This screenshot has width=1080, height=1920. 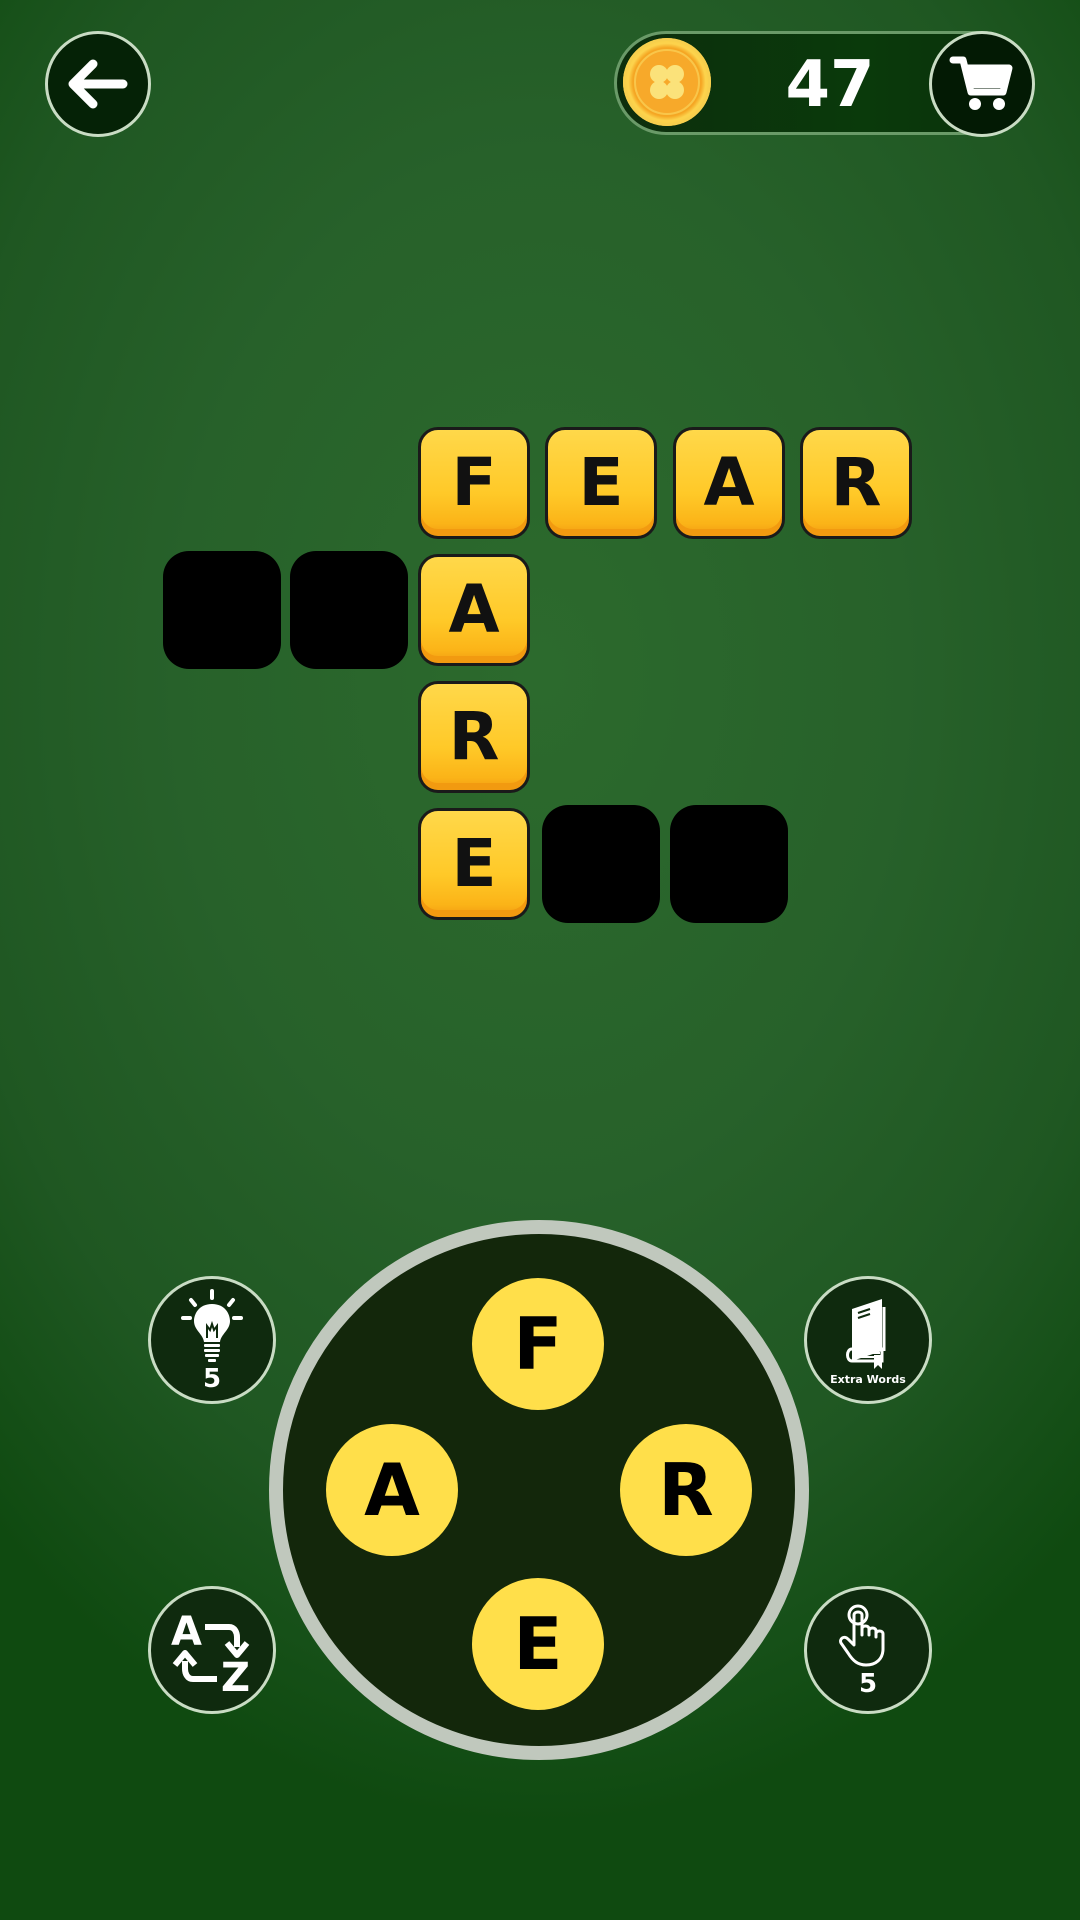 I want to click on finger-reveal-button: 5, so click(x=868, y=1650).